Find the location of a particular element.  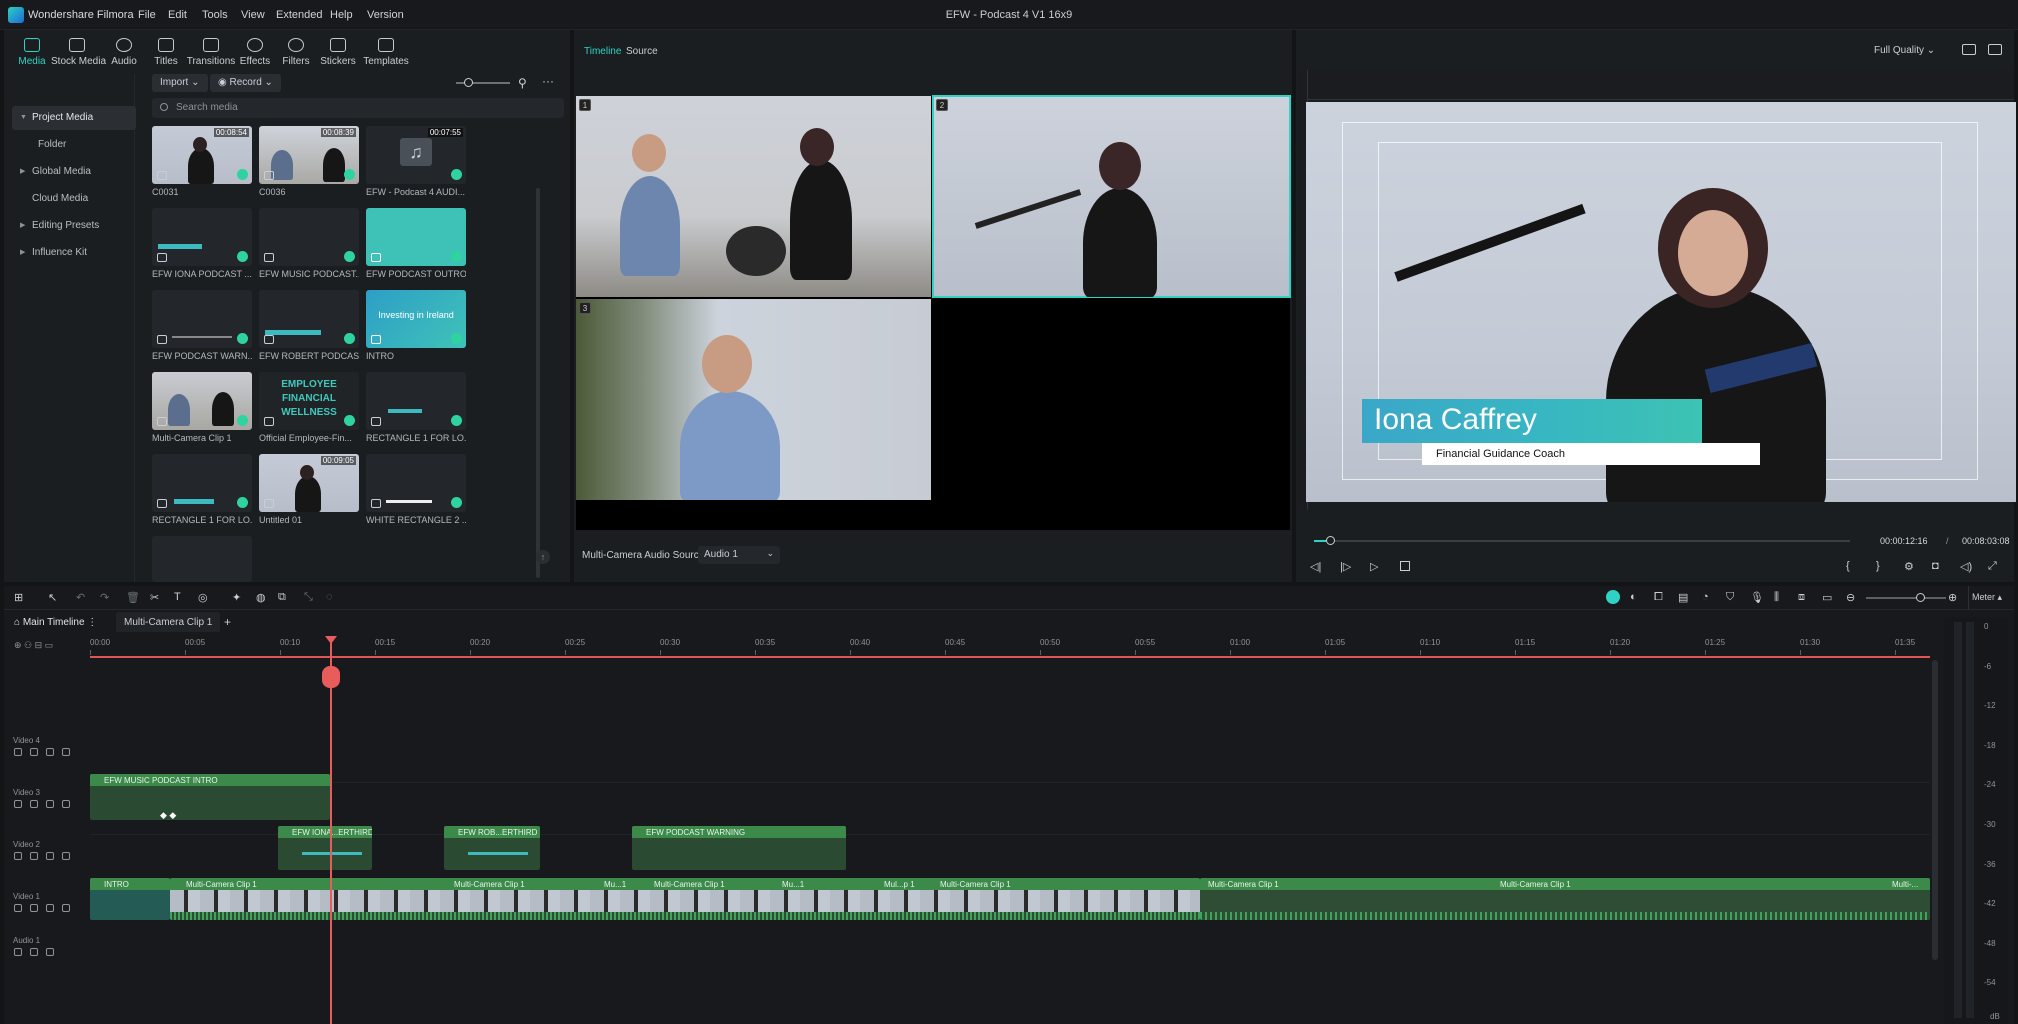

media-thumb-c0031: 00:08:54 is located at coordinates (202, 155).